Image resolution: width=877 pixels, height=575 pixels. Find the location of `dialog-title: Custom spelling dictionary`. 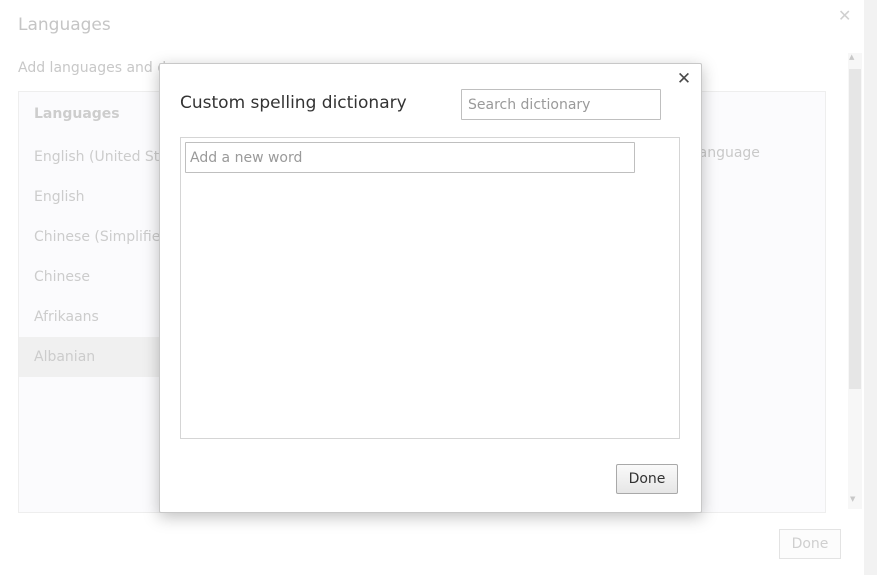

dialog-title: Custom spelling dictionary is located at coordinates (293, 103).